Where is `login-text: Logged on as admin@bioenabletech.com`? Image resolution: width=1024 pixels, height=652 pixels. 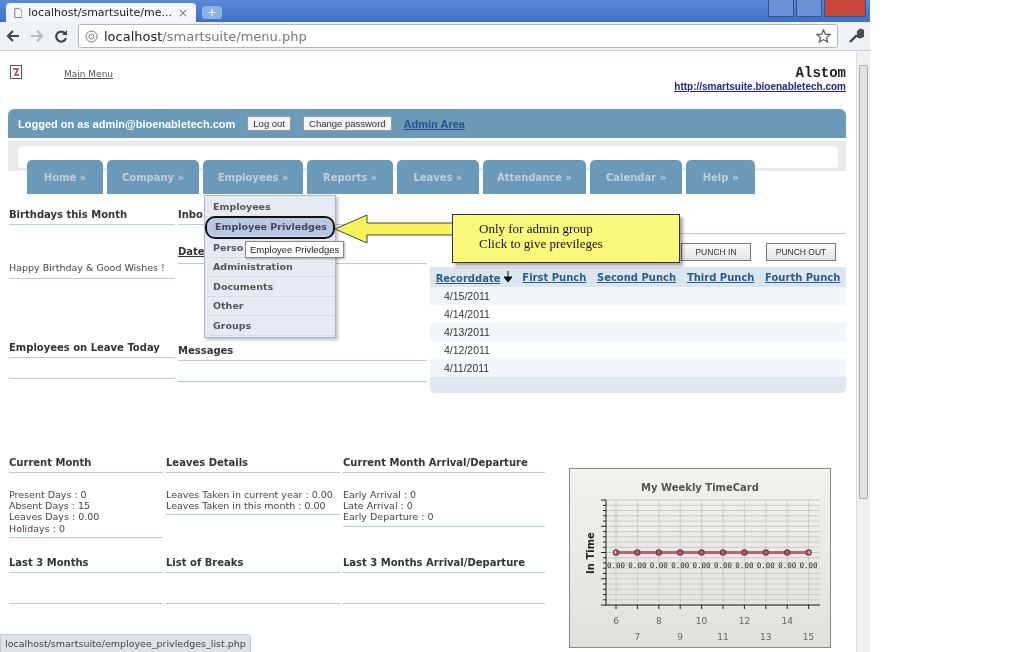
login-text: Logged on as admin@bioenabletech.com is located at coordinates (127, 123).